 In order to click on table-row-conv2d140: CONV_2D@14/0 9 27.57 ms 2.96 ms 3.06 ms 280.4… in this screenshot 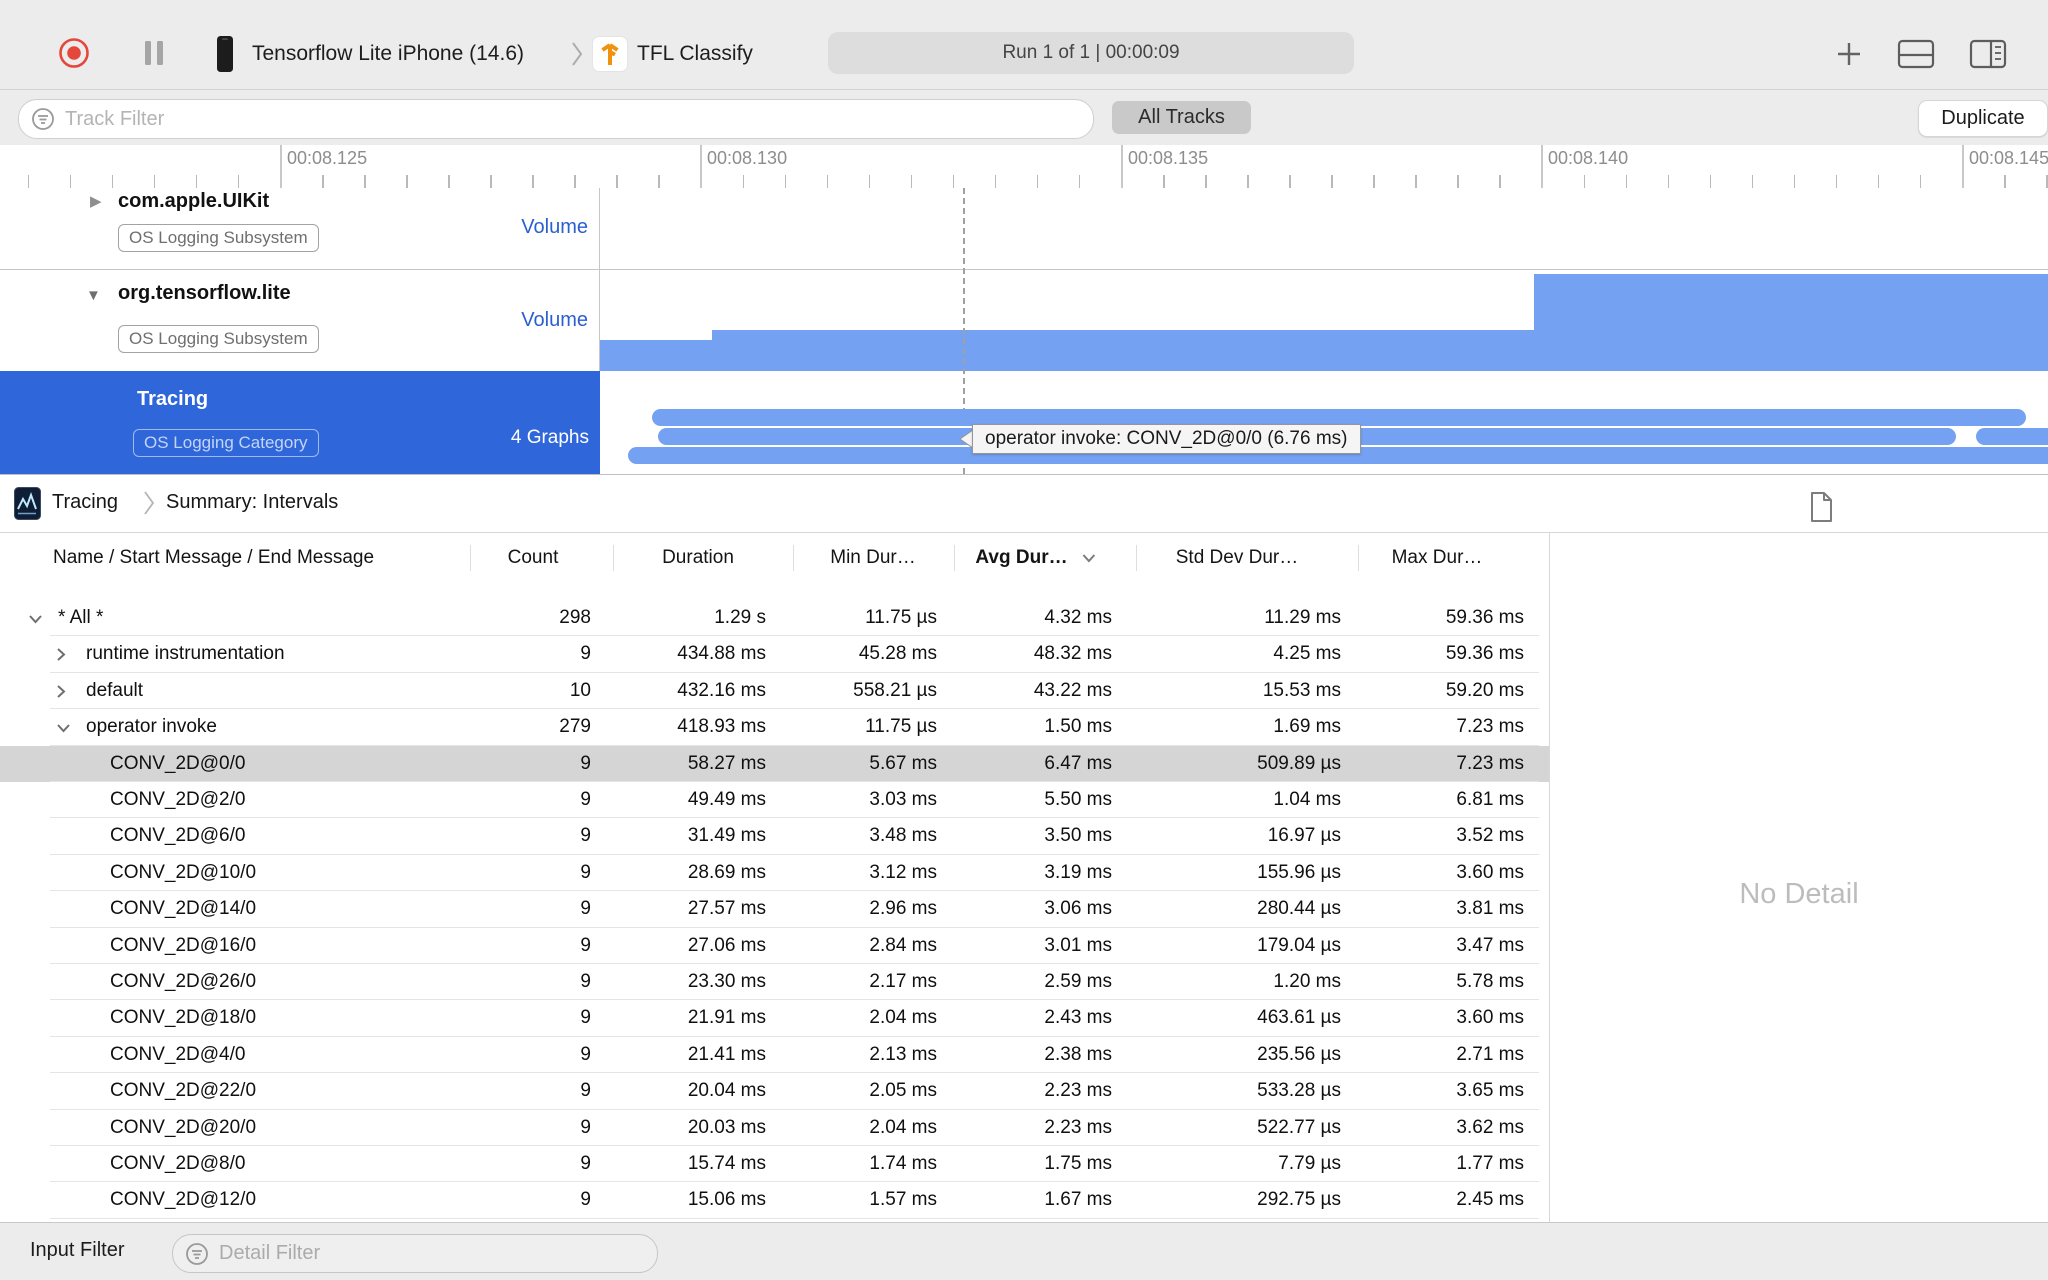, I will do `click(774, 909)`.